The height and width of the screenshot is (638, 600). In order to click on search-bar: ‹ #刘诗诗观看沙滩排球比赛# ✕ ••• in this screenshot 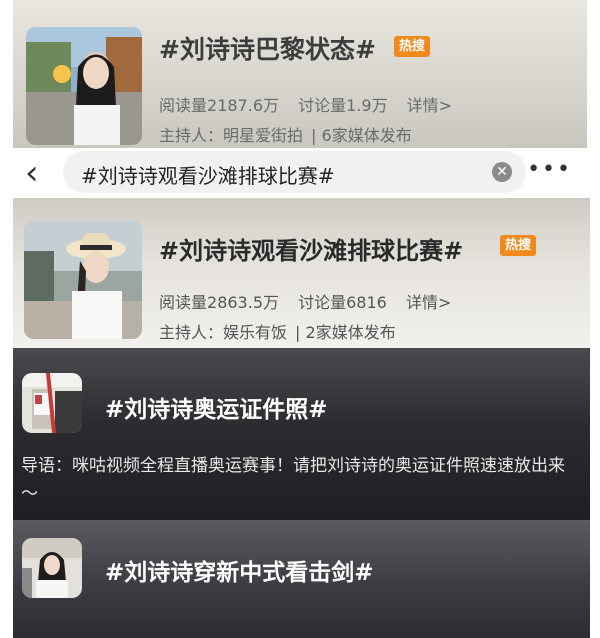, I will do `click(301, 173)`.